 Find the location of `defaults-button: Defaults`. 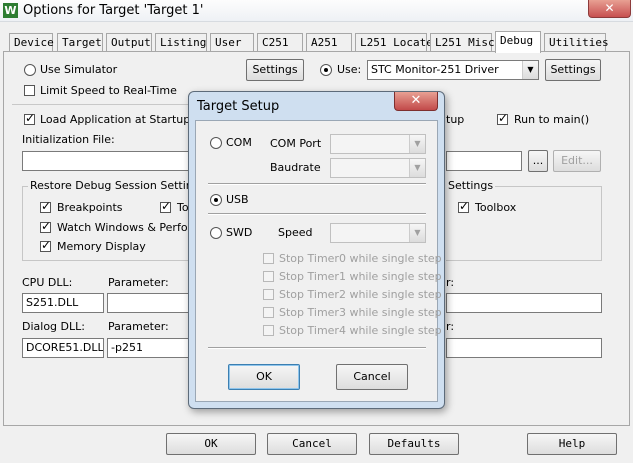

defaults-button: Defaults is located at coordinates (414, 444).